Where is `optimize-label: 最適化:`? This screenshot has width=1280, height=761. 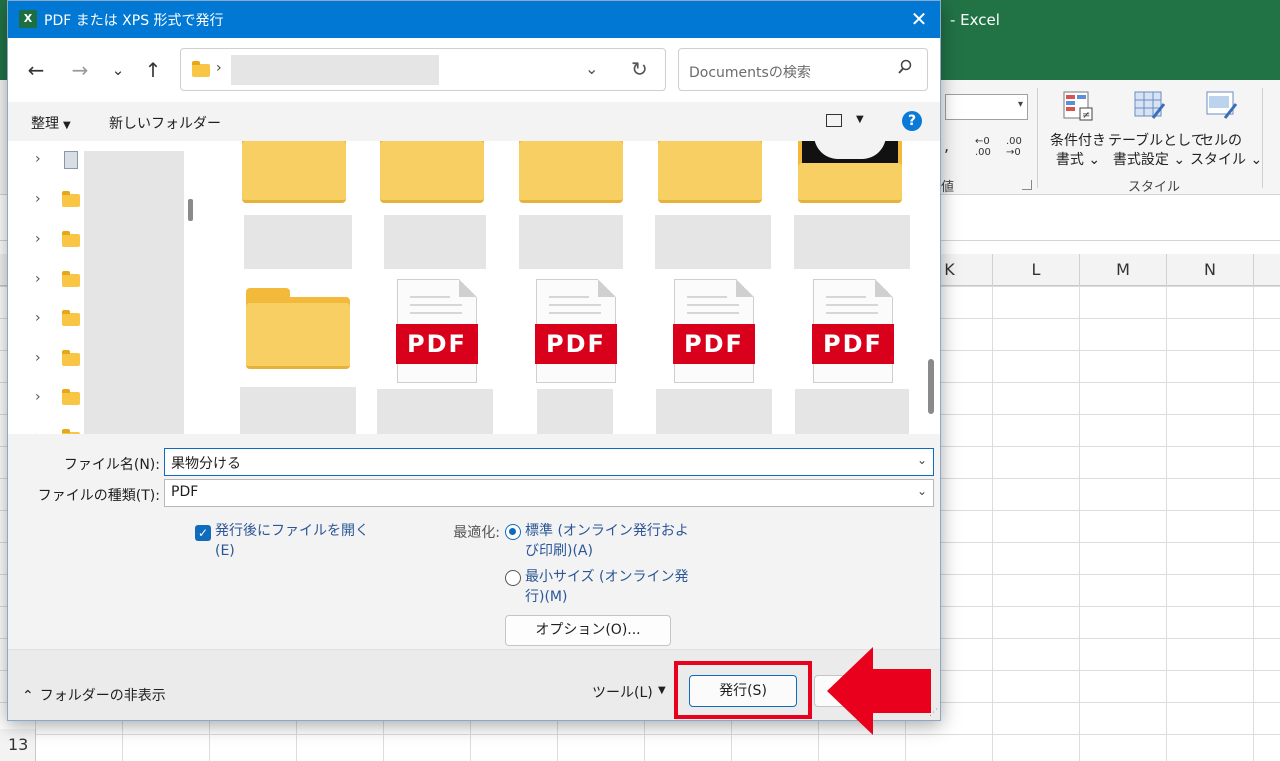
optimize-label: 最適化: is located at coordinates (476, 533).